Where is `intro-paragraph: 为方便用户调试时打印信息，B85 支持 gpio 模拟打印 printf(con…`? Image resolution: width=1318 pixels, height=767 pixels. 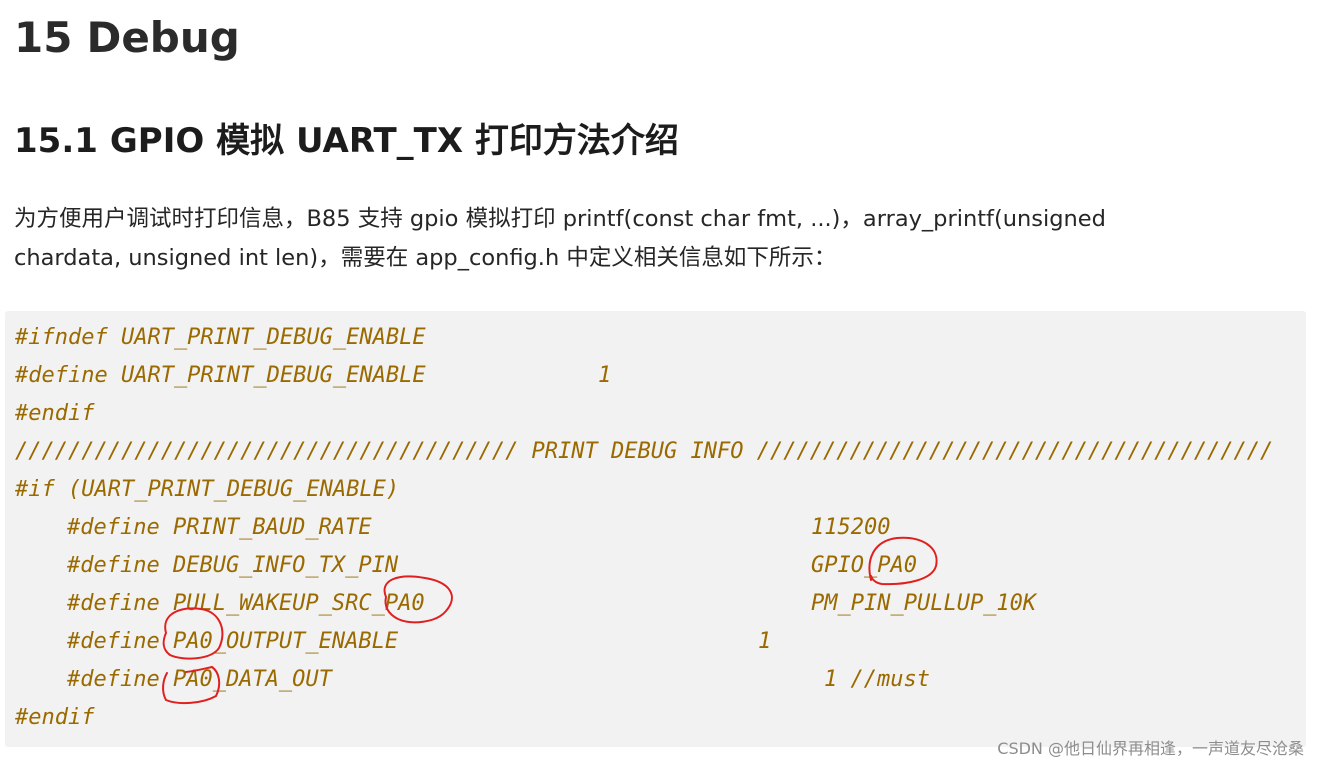 intro-paragraph: 为方便用户调试时打印信息，B85 支持 gpio 模拟打印 printf(con… is located at coordinates (659, 239).